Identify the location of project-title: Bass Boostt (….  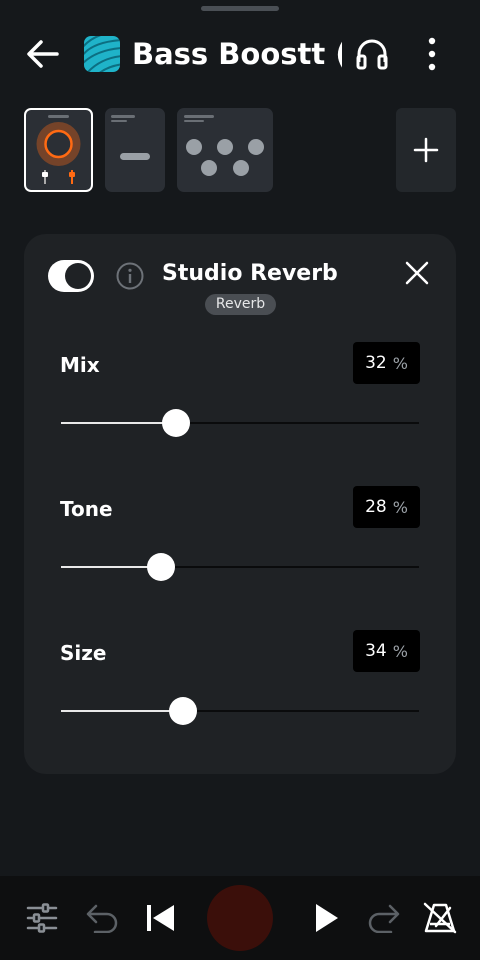
(237, 54).